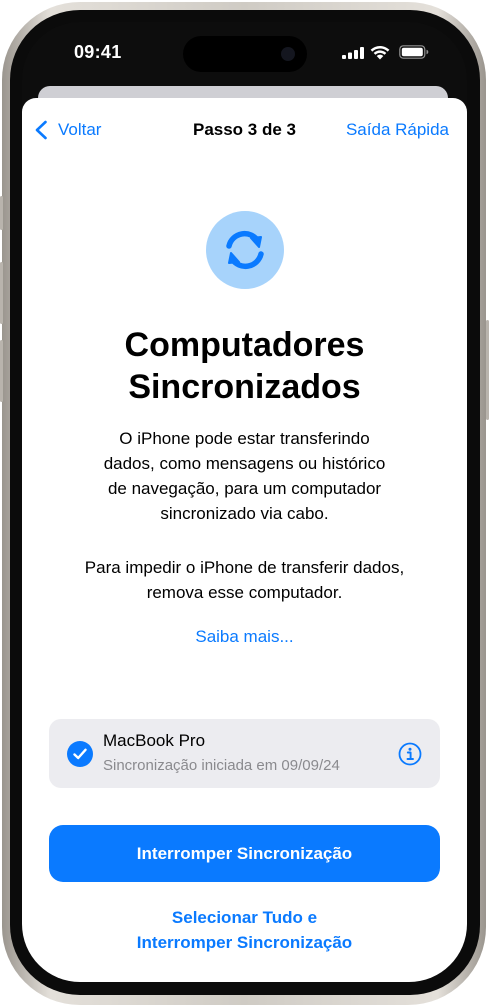  Describe the element at coordinates (1, 371) in the screenshot. I see `volume-down-button` at that location.